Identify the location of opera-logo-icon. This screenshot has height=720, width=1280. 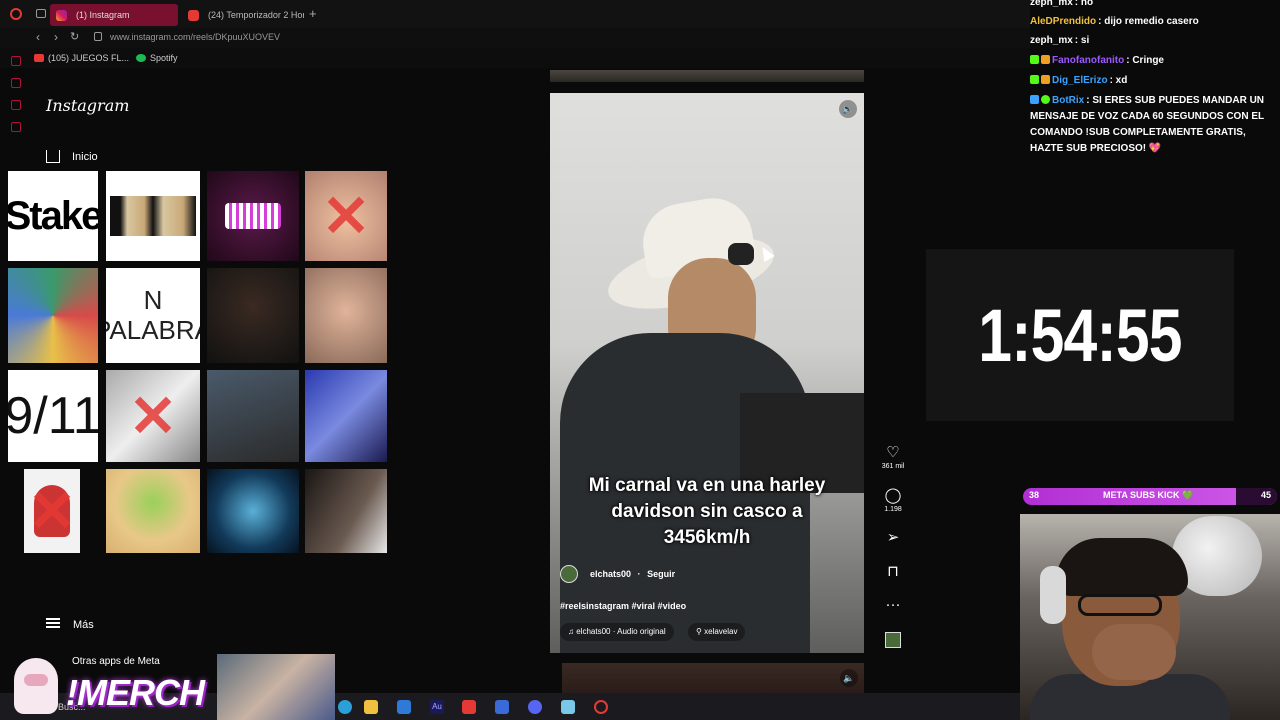
(16, 14).